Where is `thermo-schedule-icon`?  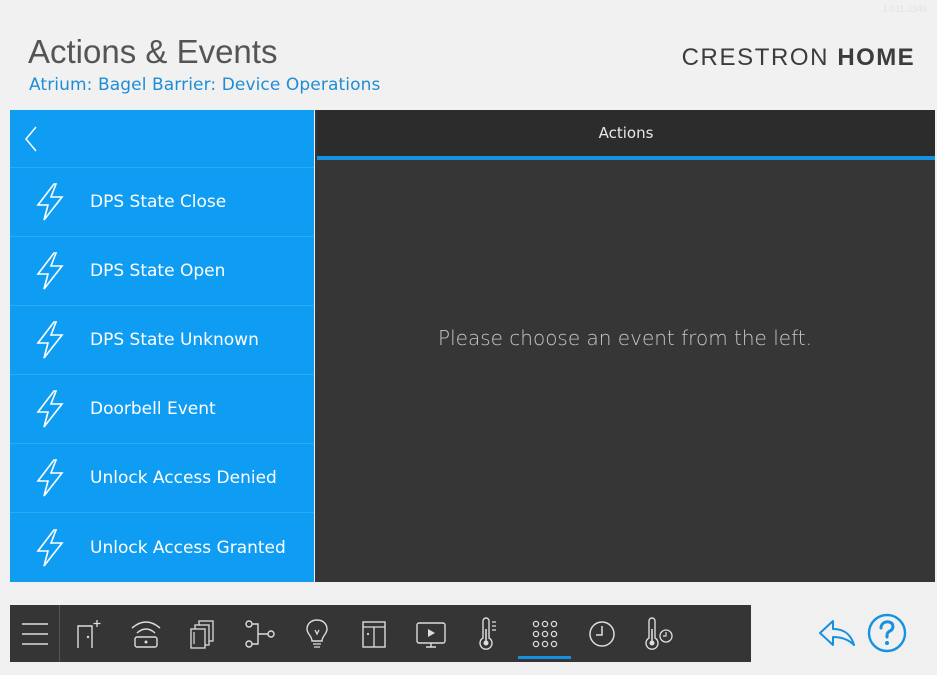
thermo-schedule-icon is located at coordinates (658, 633).